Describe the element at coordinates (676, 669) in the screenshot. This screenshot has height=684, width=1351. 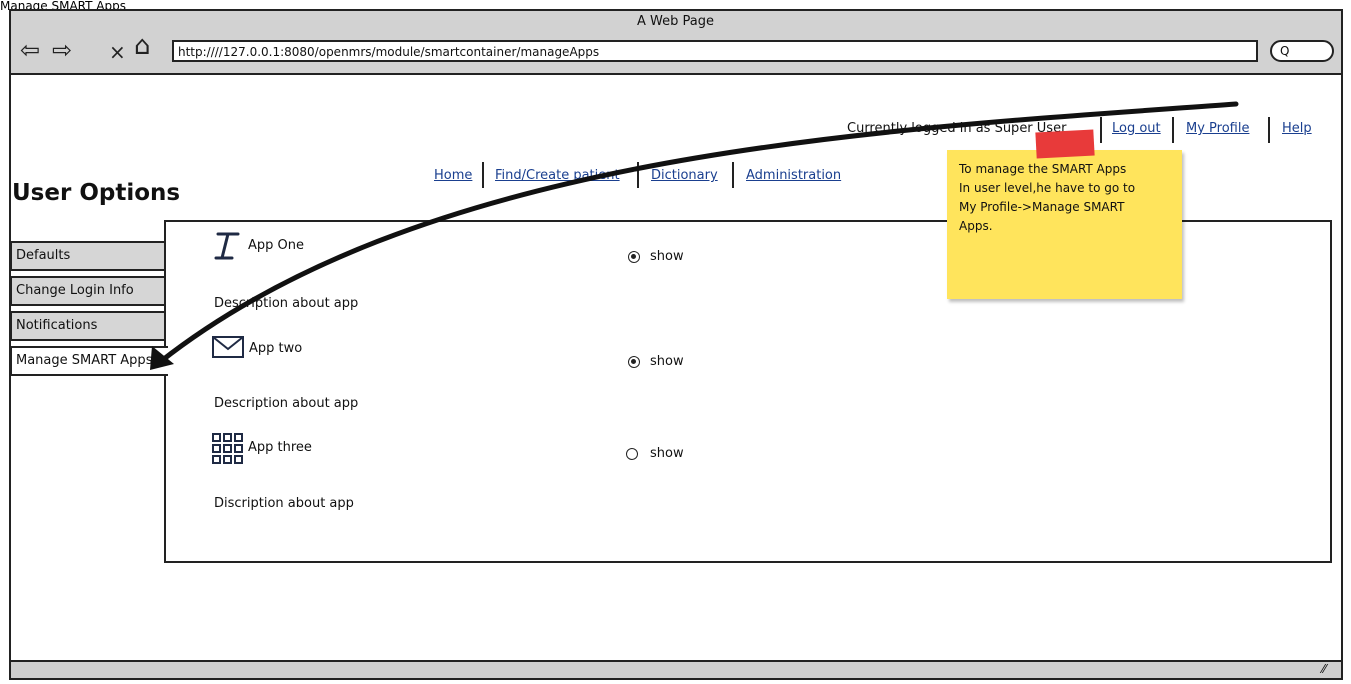
I see `browser-status-bar` at that location.